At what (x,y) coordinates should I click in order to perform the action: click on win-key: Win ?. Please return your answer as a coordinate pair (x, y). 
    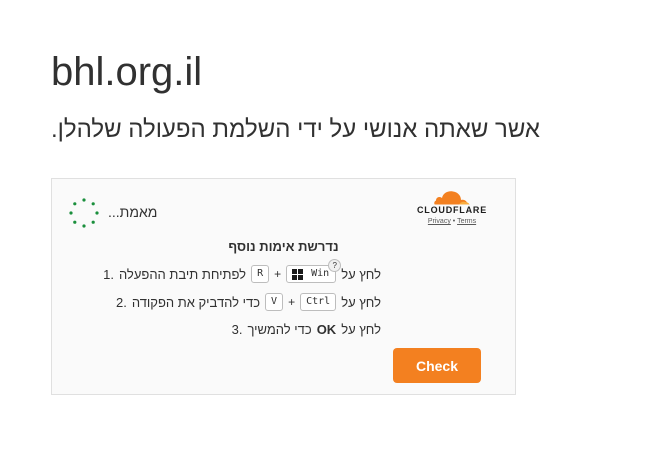
    Looking at the image, I should click on (314, 271).